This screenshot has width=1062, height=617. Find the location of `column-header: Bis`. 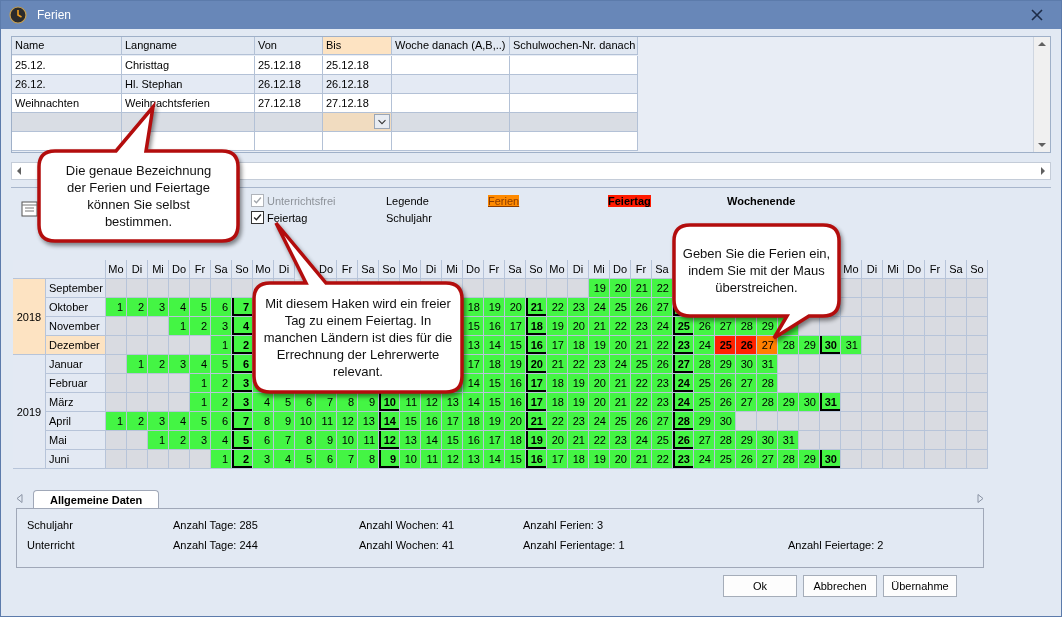

column-header: Bis is located at coordinates (357, 46).